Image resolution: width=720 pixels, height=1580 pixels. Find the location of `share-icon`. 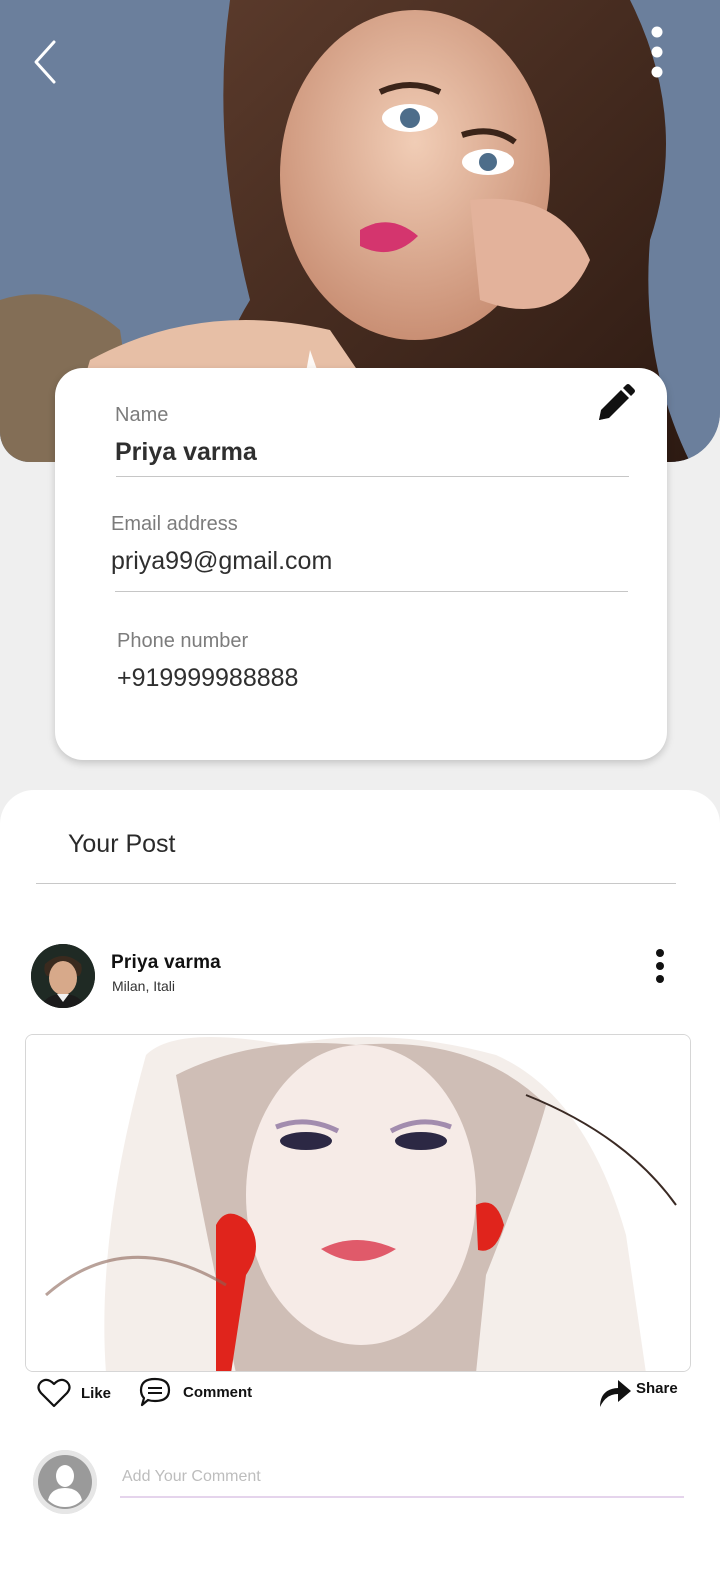

share-icon is located at coordinates (615, 1393).